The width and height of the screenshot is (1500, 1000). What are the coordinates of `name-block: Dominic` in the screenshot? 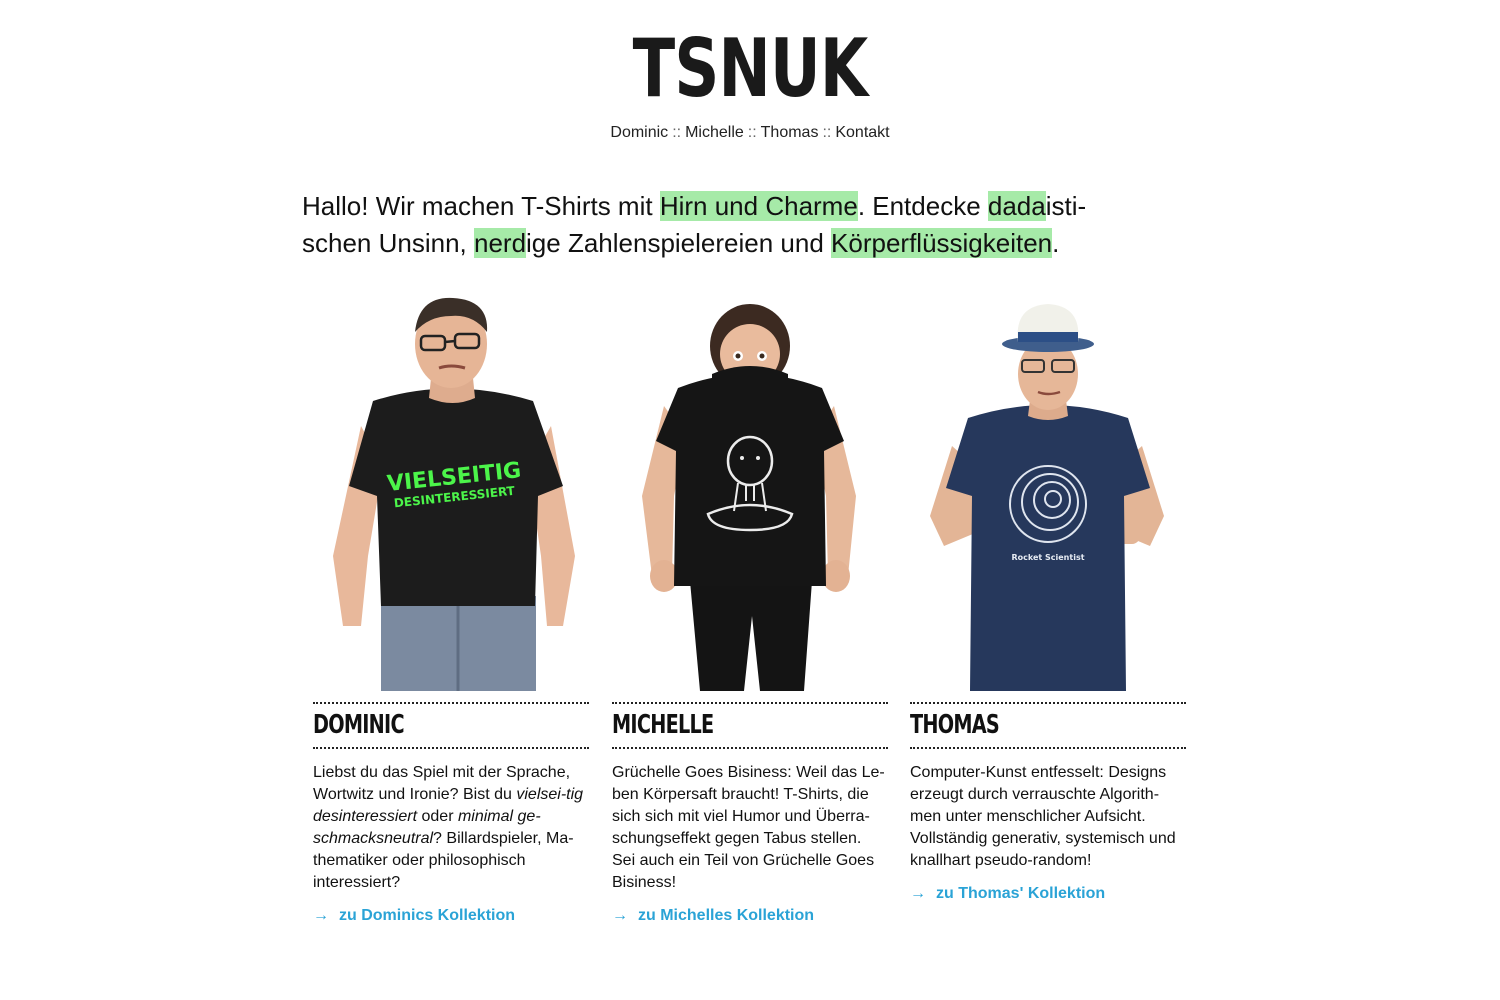 It's located at (451, 725).